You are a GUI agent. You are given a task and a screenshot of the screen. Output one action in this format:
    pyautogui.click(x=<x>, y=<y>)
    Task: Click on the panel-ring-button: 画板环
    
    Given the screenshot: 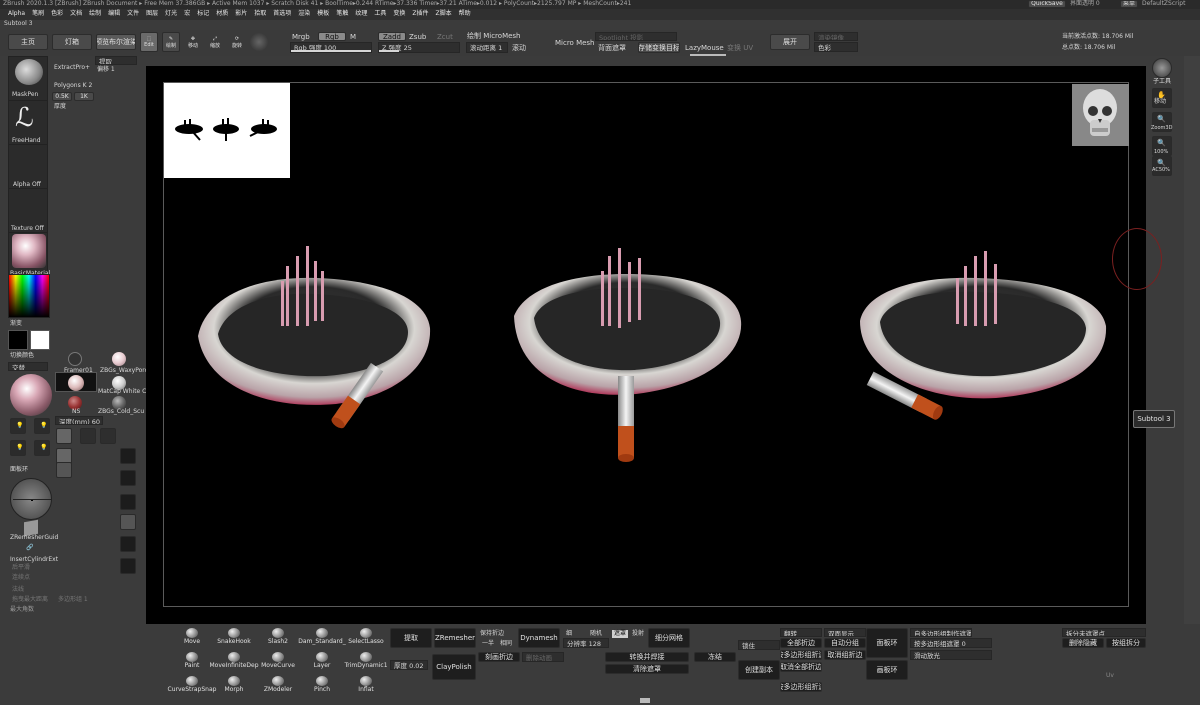 What is the action you would take?
    pyautogui.click(x=887, y=670)
    